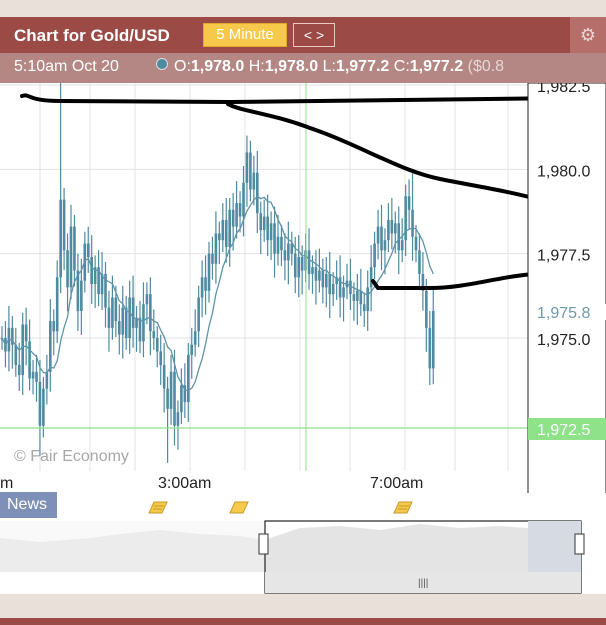 Image resolution: width=606 pixels, height=625 pixels. Describe the element at coordinates (401, 66) in the screenshot. I see `close-label: C:` at that location.